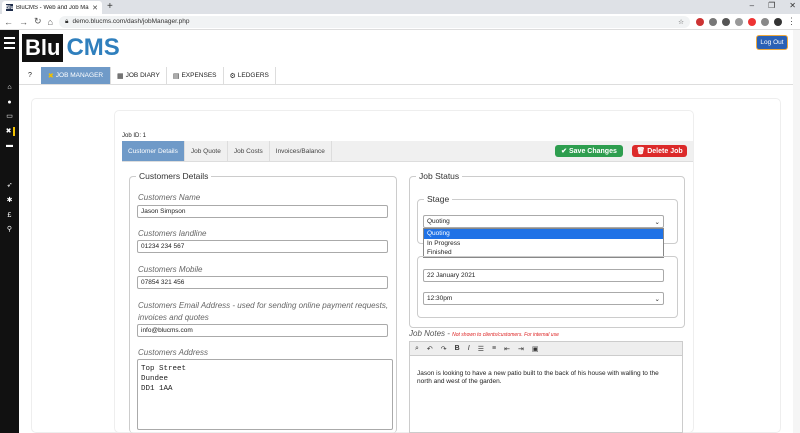  I want to click on customer-name-input: Jason Simpson, so click(262, 211).